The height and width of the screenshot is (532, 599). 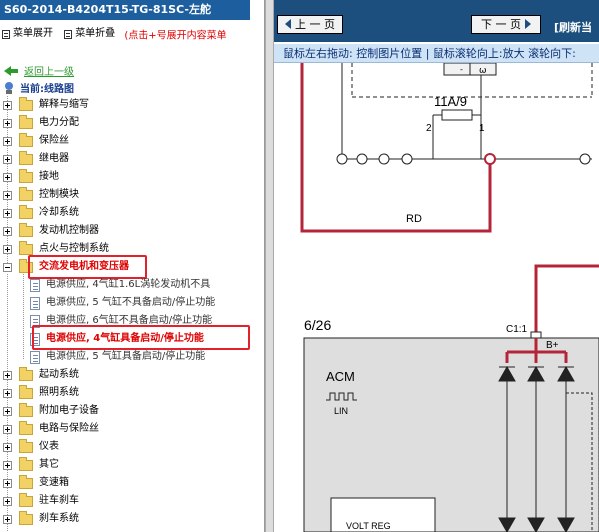 I want to click on document-title: S60-2014-B4204T15-TG-81SC-左舵, so click(x=125, y=10).